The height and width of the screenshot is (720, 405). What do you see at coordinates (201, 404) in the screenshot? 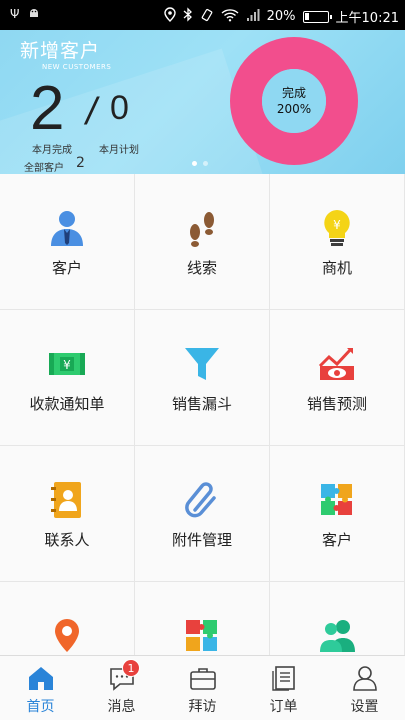
I see `grid-item-label: 销售漏斗` at bounding box center [201, 404].